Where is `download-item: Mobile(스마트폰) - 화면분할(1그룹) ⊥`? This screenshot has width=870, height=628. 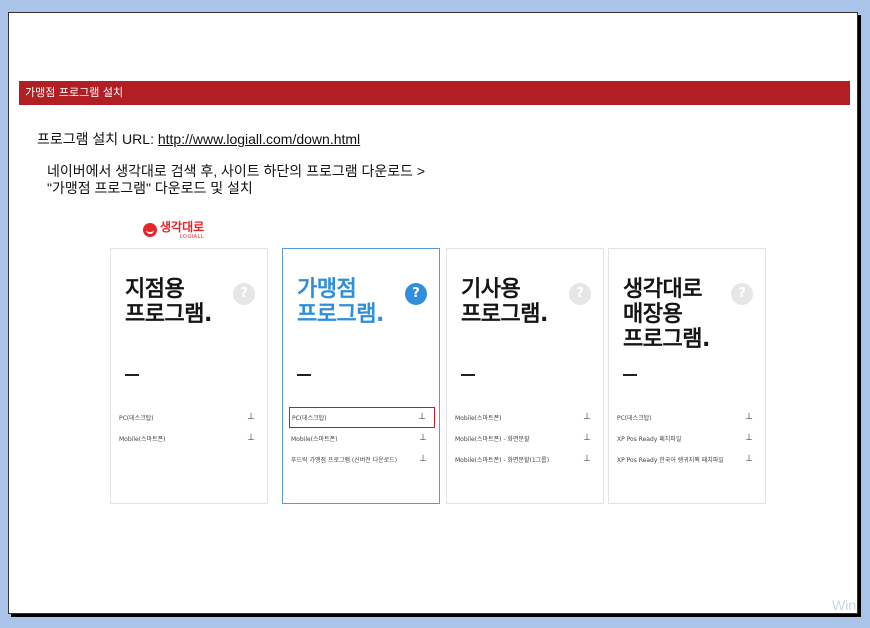 download-item: Mobile(스마트폰) - 화면분할(1그룹) ⊥ is located at coordinates (526, 459).